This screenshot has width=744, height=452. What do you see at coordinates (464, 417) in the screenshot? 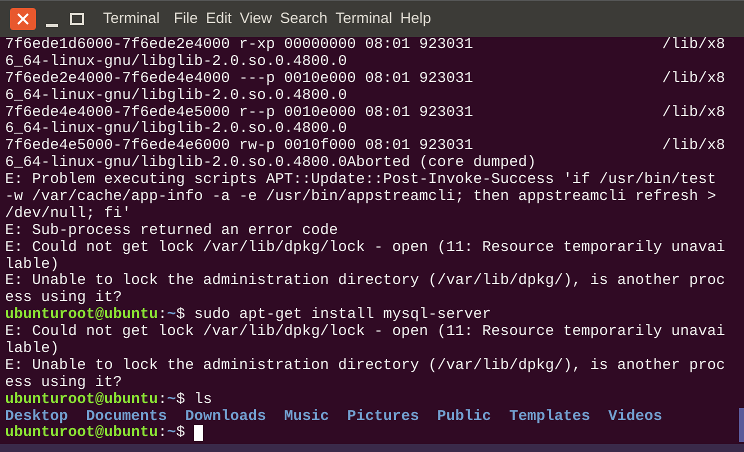
I see `directory-name: Public` at bounding box center [464, 417].